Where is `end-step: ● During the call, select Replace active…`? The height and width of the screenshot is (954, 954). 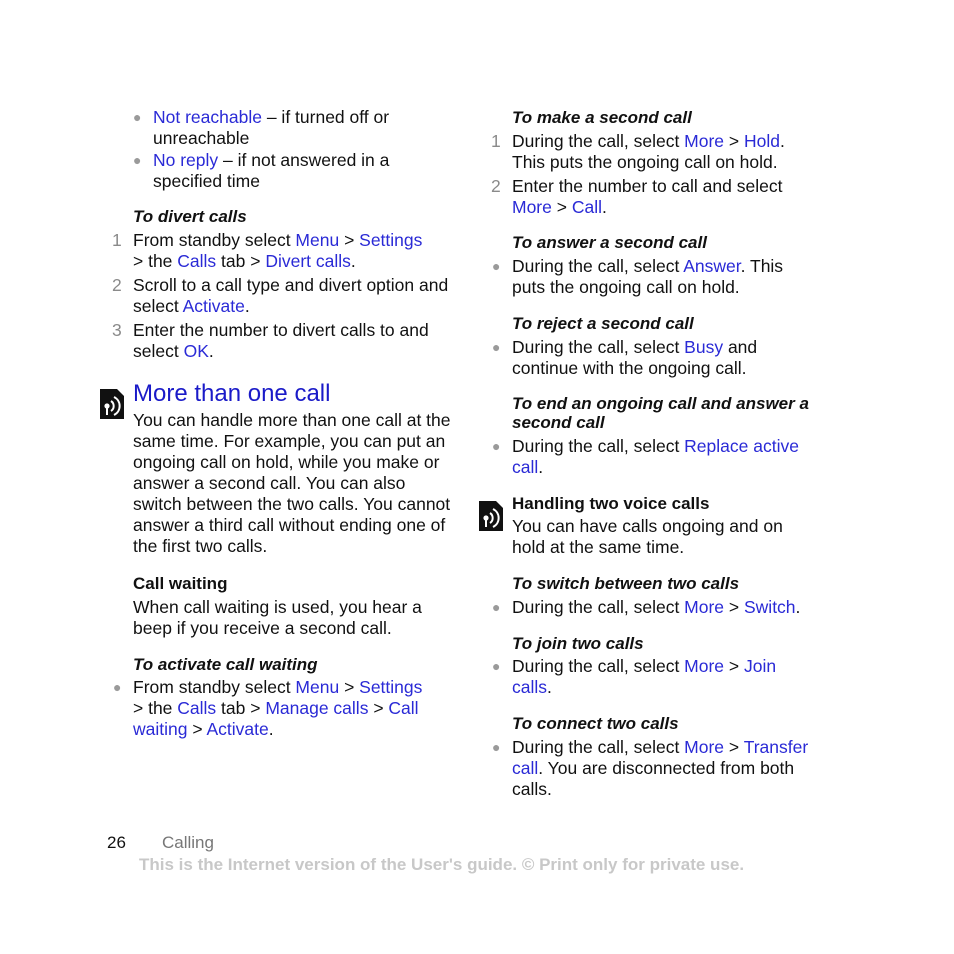
end-step: ● During the call, select Replace active… is located at coordinates (645, 456).